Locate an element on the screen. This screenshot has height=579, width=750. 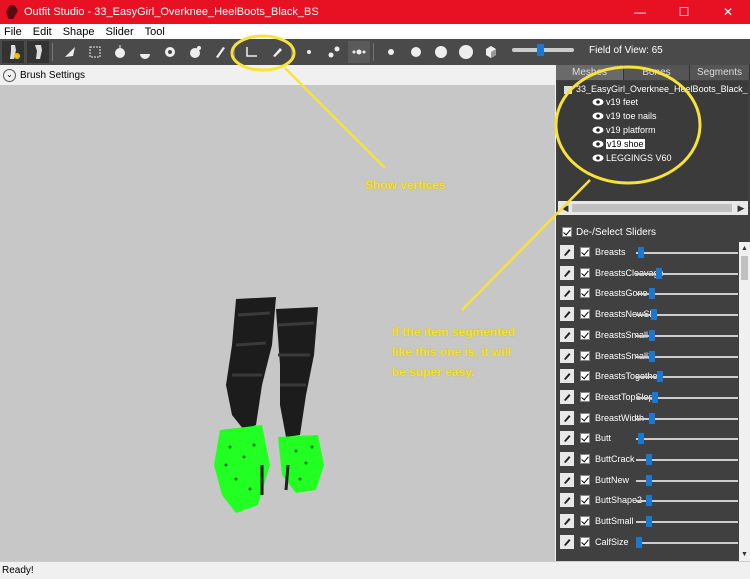
maximize-button: ☐ is located at coordinates (684, 12).